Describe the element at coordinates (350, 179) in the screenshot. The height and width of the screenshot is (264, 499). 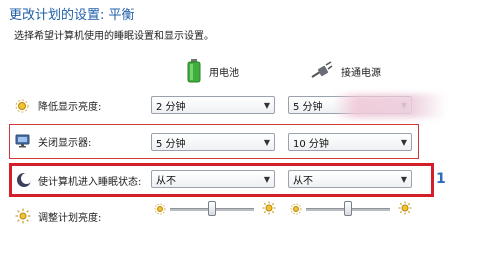
I see `sleep-plugged-select: 从不 ▼` at that location.